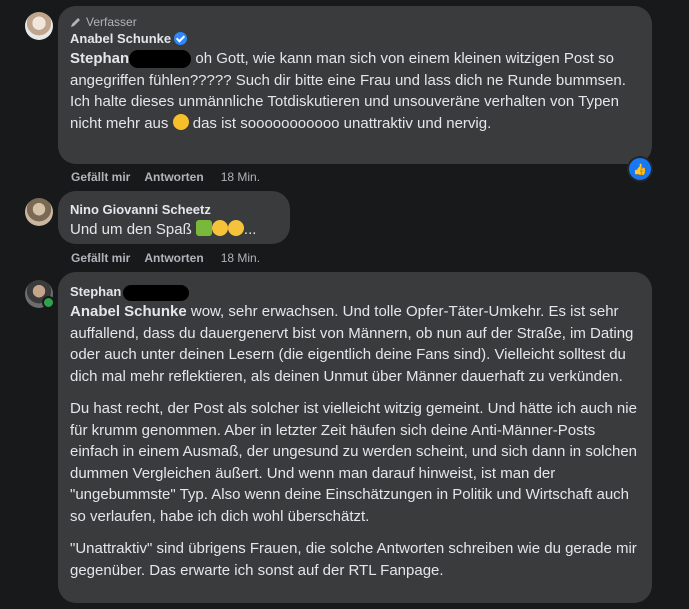 The width and height of the screenshot is (689, 609). Describe the element at coordinates (235, 228) in the screenshot. I see `emoji-3-icon` at that location.